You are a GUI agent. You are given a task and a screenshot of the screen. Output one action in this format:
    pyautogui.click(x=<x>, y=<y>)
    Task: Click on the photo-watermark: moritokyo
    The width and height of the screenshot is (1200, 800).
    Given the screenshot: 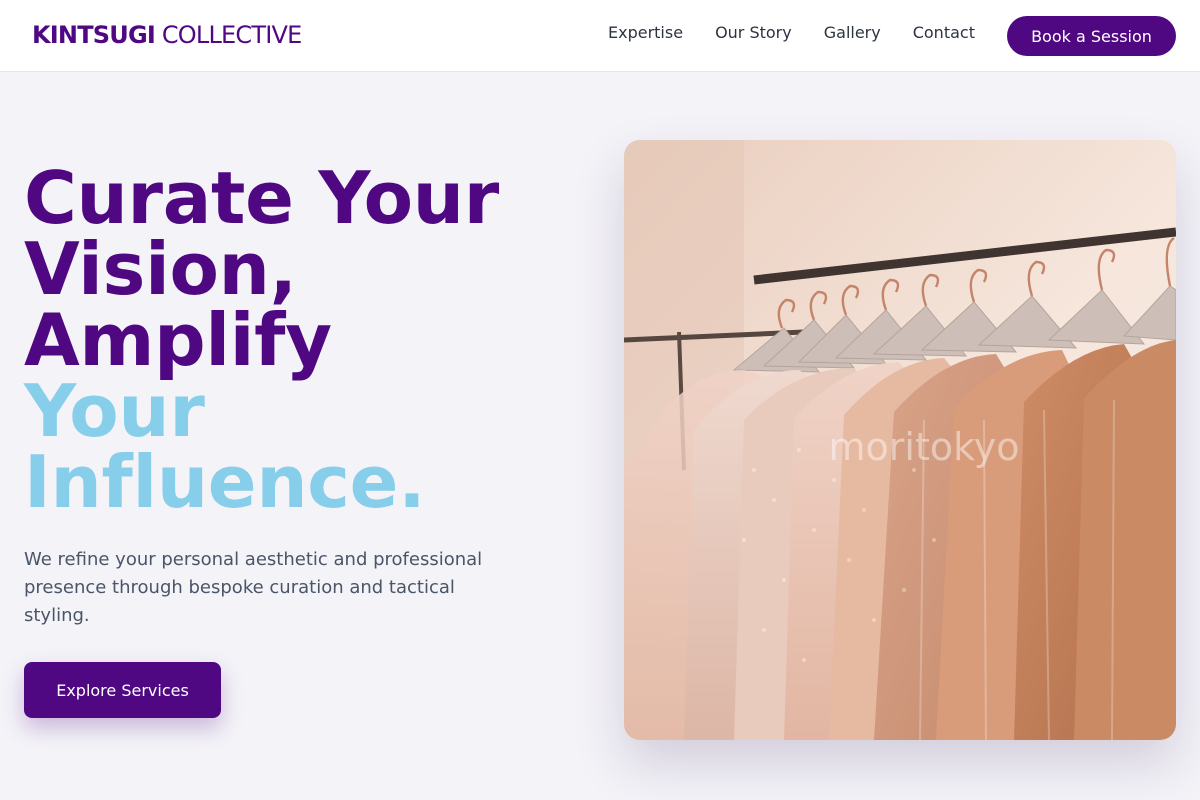 What is the action you would take?
    pyautogui.click(x=924, y=447)
    